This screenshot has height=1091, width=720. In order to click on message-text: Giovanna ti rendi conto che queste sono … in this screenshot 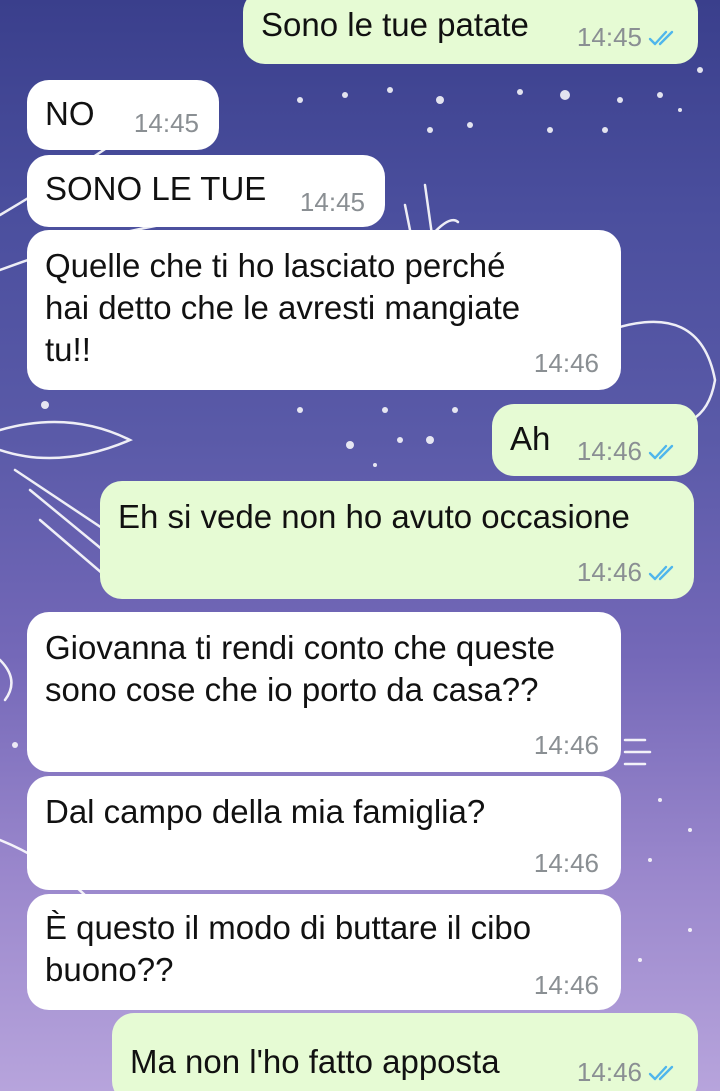, I will do `click(300, 668)`.